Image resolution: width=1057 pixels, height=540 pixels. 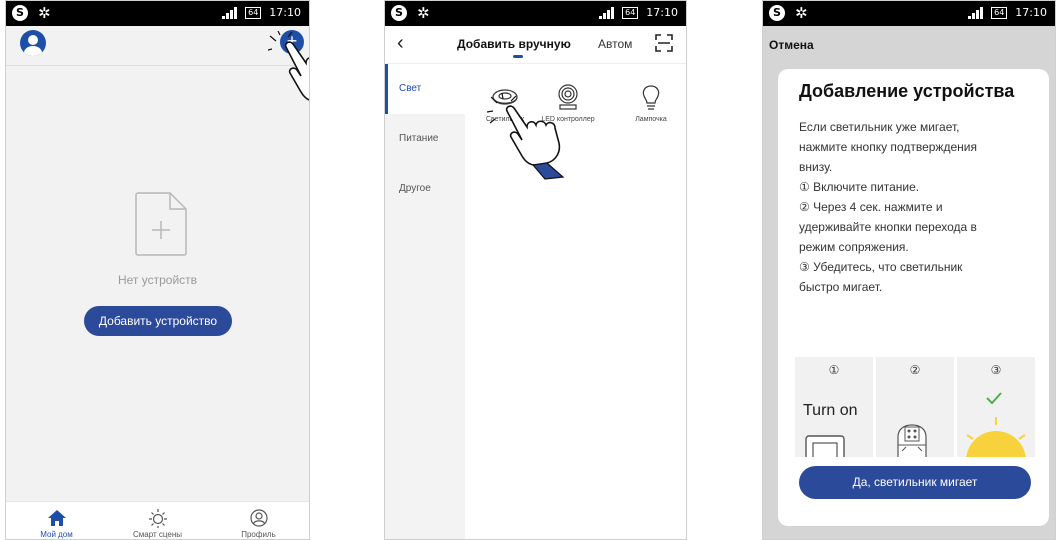 What do you see at coordinates (258, 534) in the screenshot?
I see `tab-label: Профиль` at bounding box center [258, 534].